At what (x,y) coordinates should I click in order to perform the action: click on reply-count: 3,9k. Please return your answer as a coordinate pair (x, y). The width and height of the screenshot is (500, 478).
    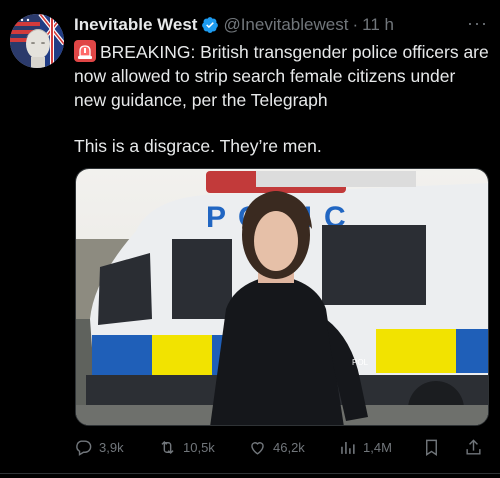
    Looking at the image, I should click on (111, 447).